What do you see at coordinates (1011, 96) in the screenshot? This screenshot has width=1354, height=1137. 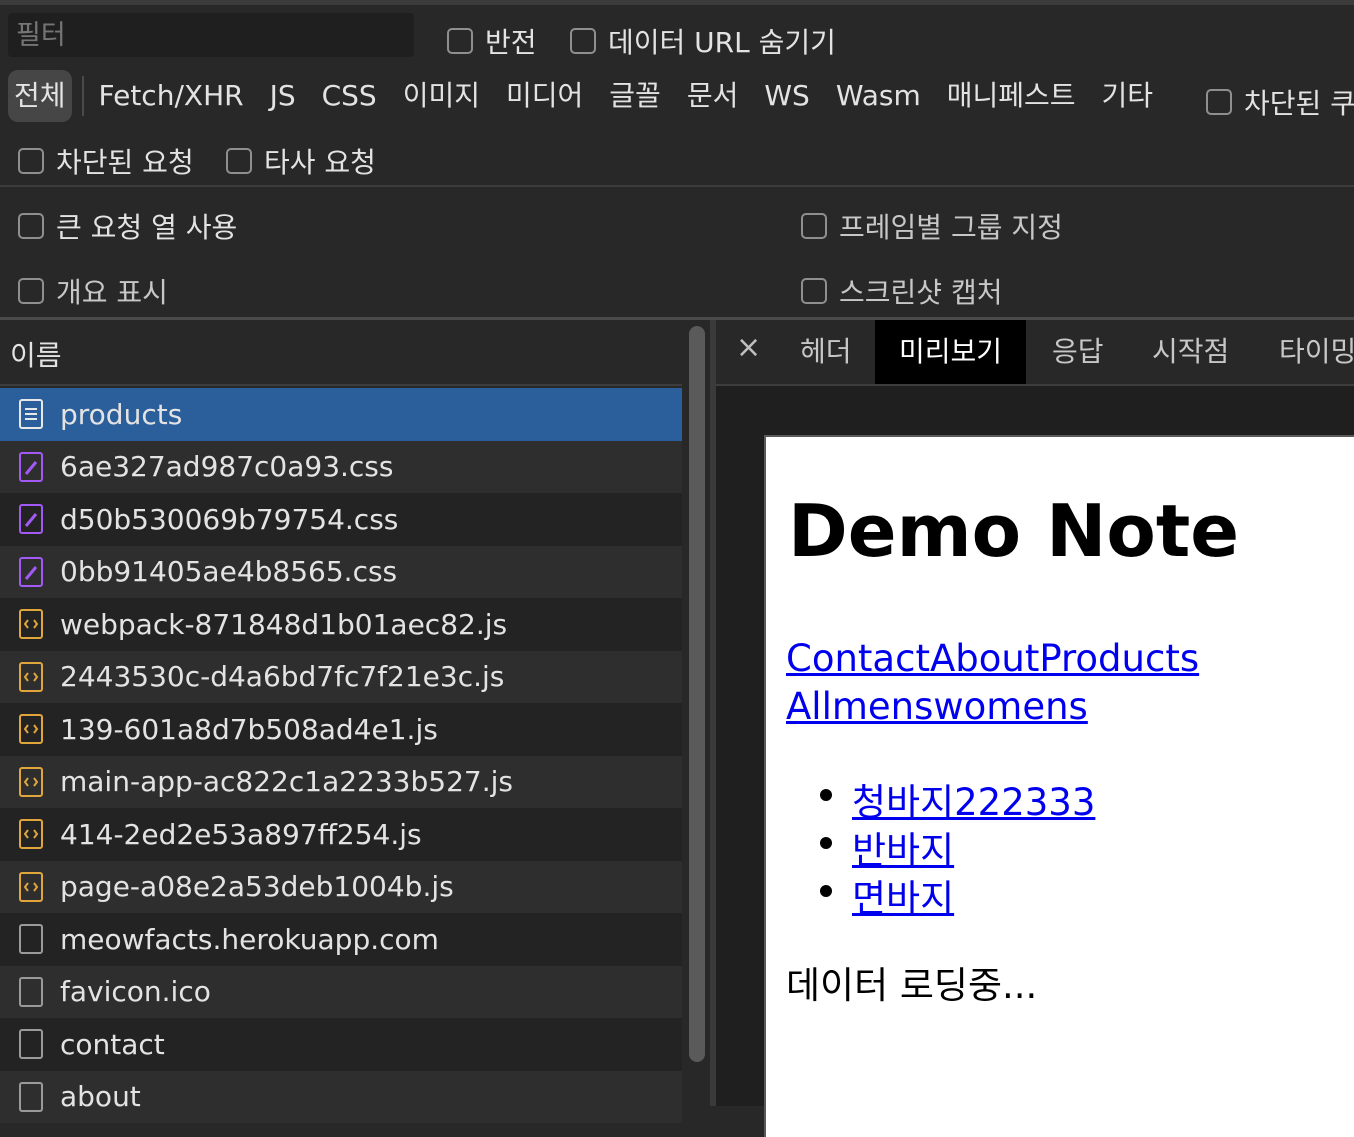 I see `type-filter-manifest: 매니페스트` at bounding box center [1011, 96].